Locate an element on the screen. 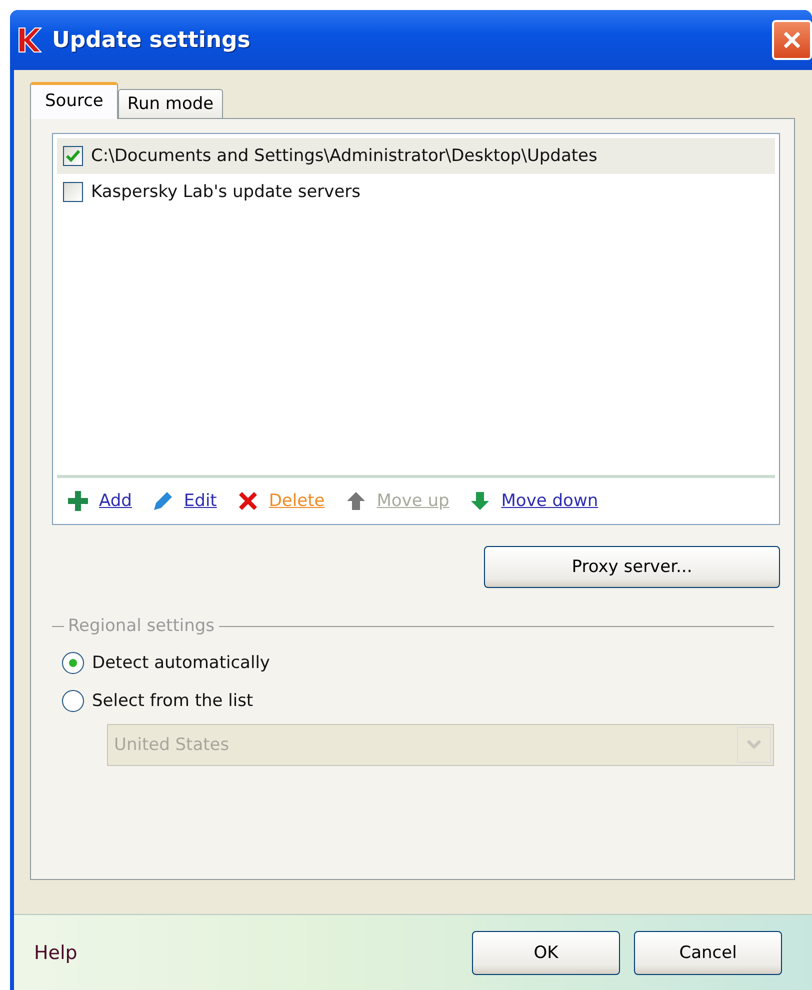  arrow-up-icon is located at coordinates (355, 501).